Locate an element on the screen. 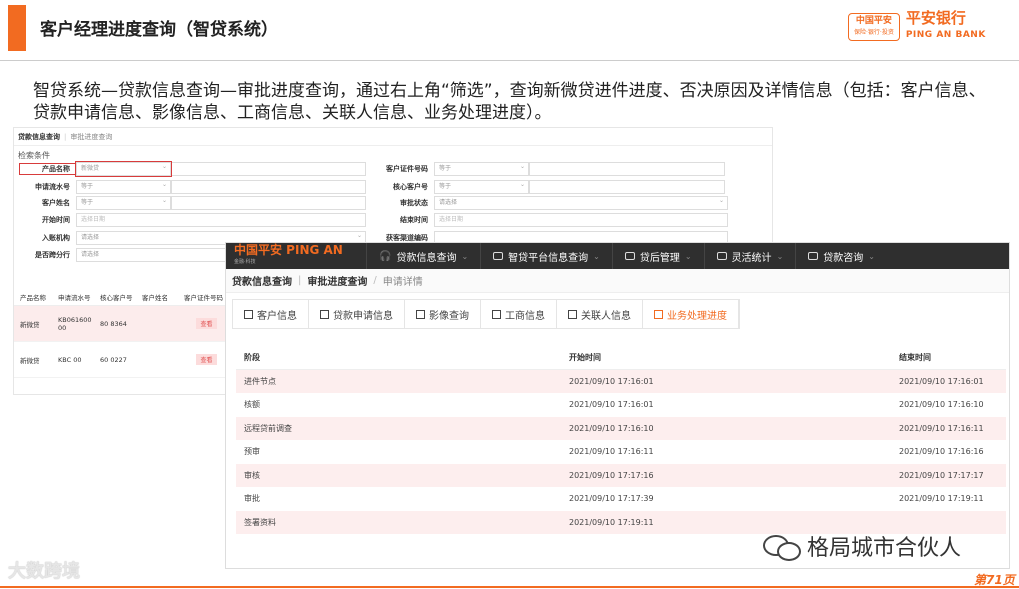  table-row: 新微贷 KBC 00 60 0227 查看 is located at coordinates (121, 360).